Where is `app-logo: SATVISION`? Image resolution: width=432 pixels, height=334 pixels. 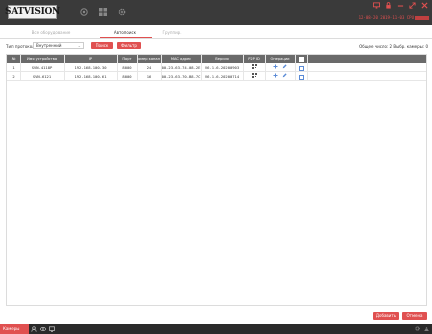 app-logo: SATVISION is located at coordinates (32, 12).